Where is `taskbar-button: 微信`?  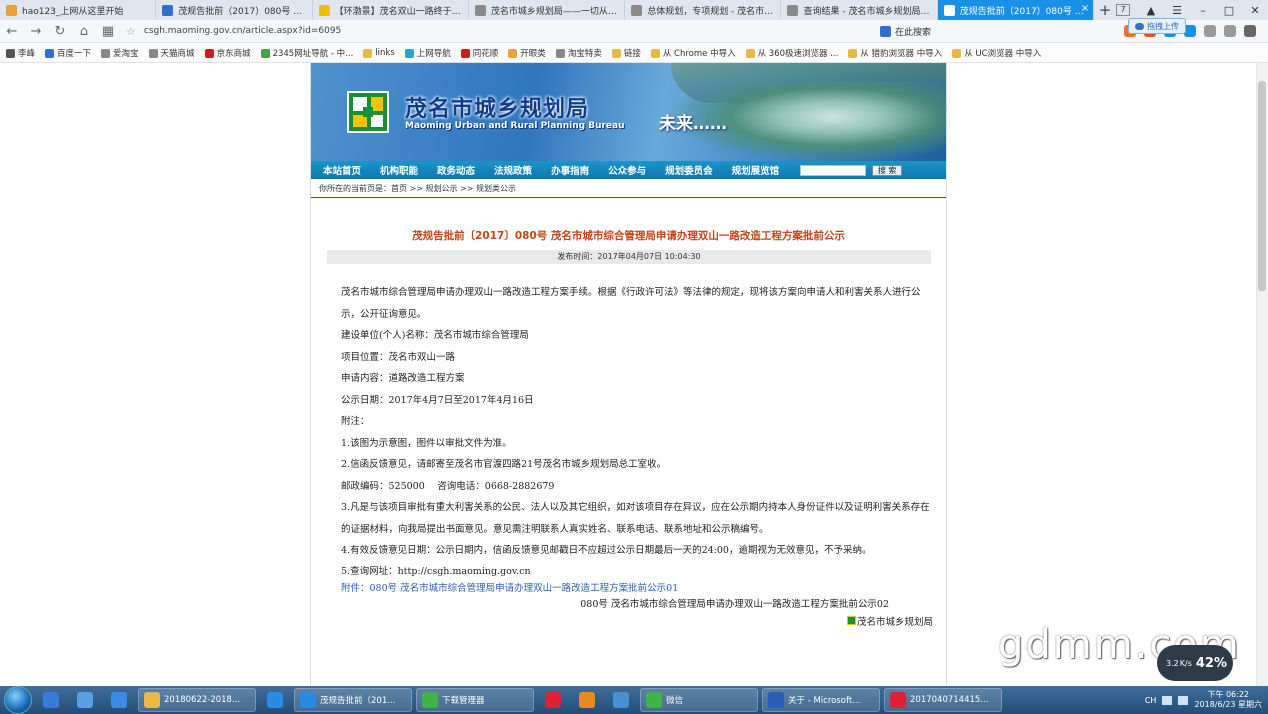
taskbar-button: 微信 is located at coordinates (699, 700).